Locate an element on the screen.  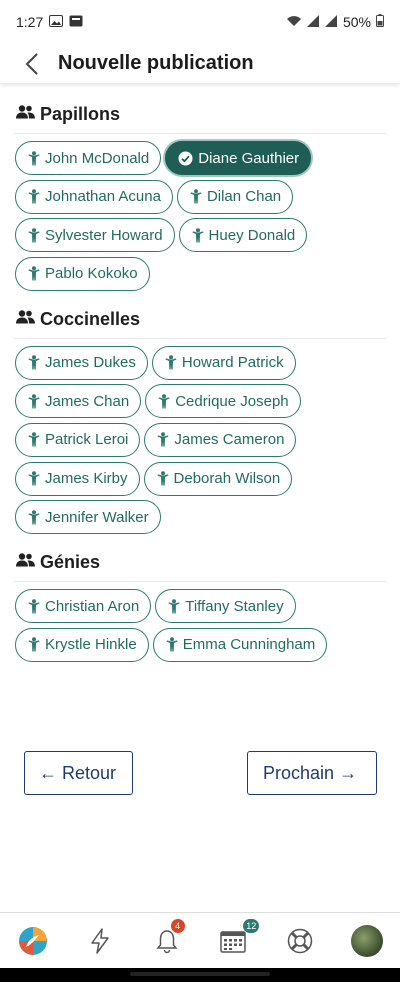
nav-activity is located at coordinates (100, 941).